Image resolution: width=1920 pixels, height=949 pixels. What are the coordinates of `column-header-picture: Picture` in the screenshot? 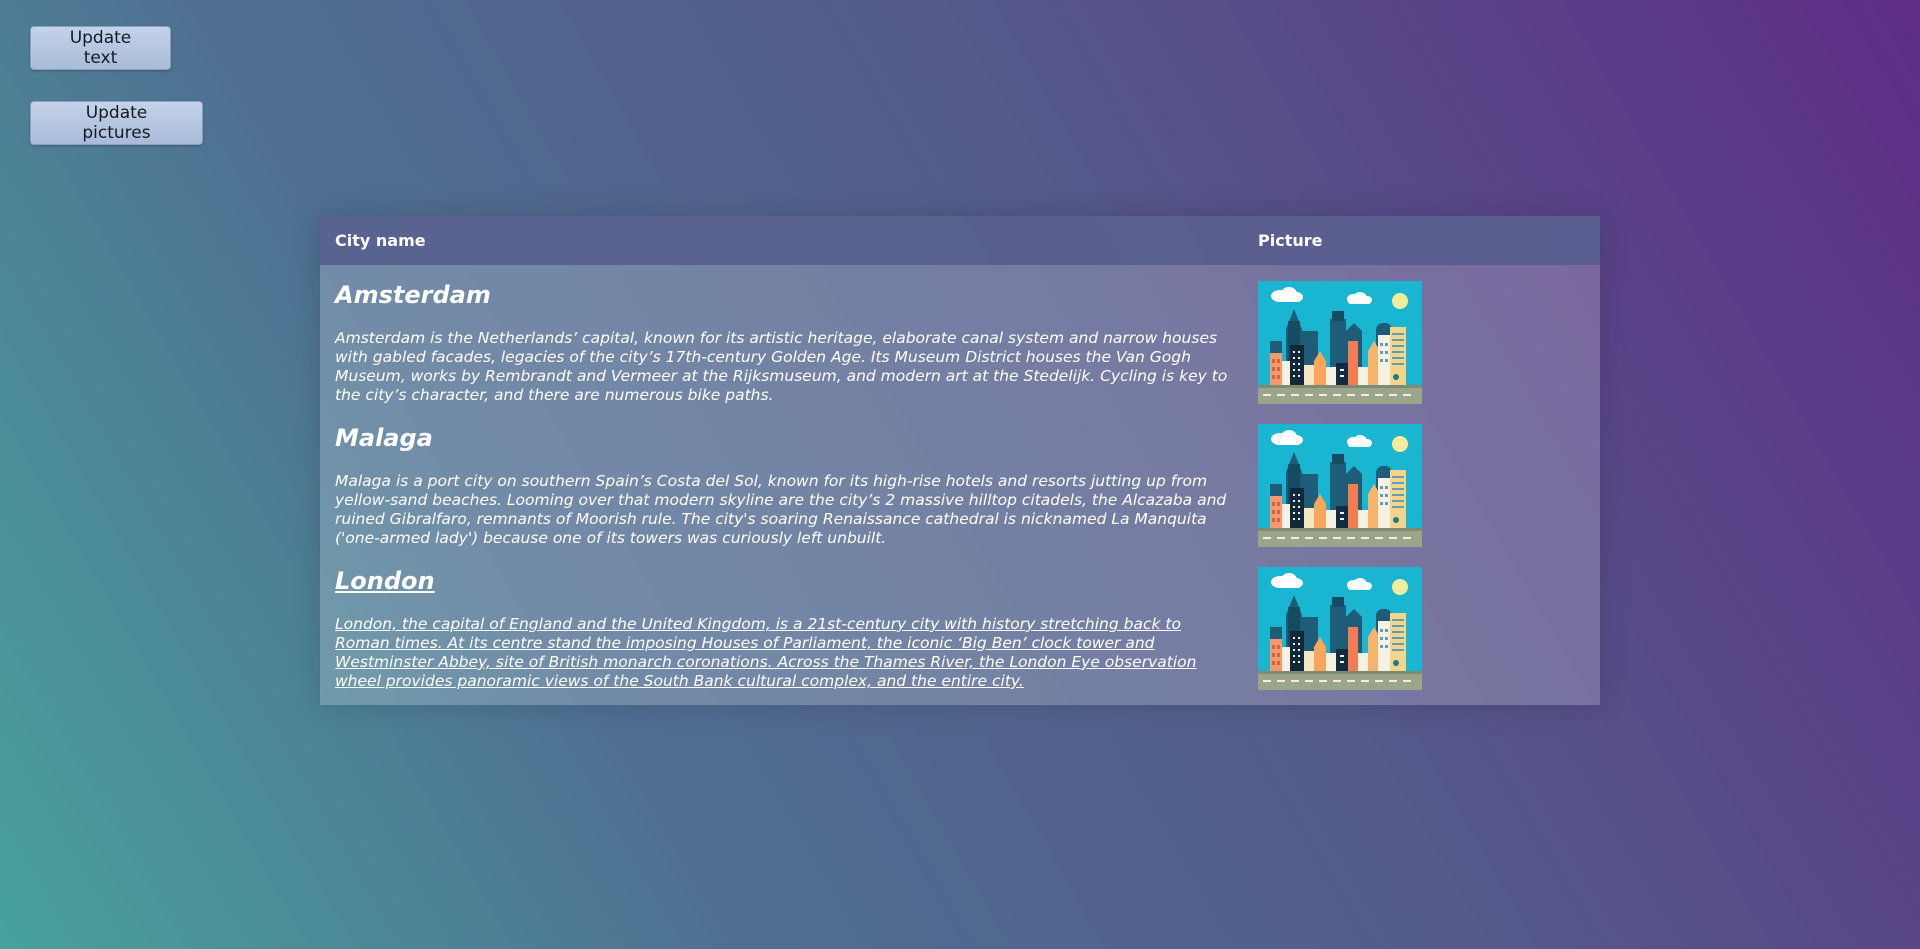 It's located at (1421, 240).